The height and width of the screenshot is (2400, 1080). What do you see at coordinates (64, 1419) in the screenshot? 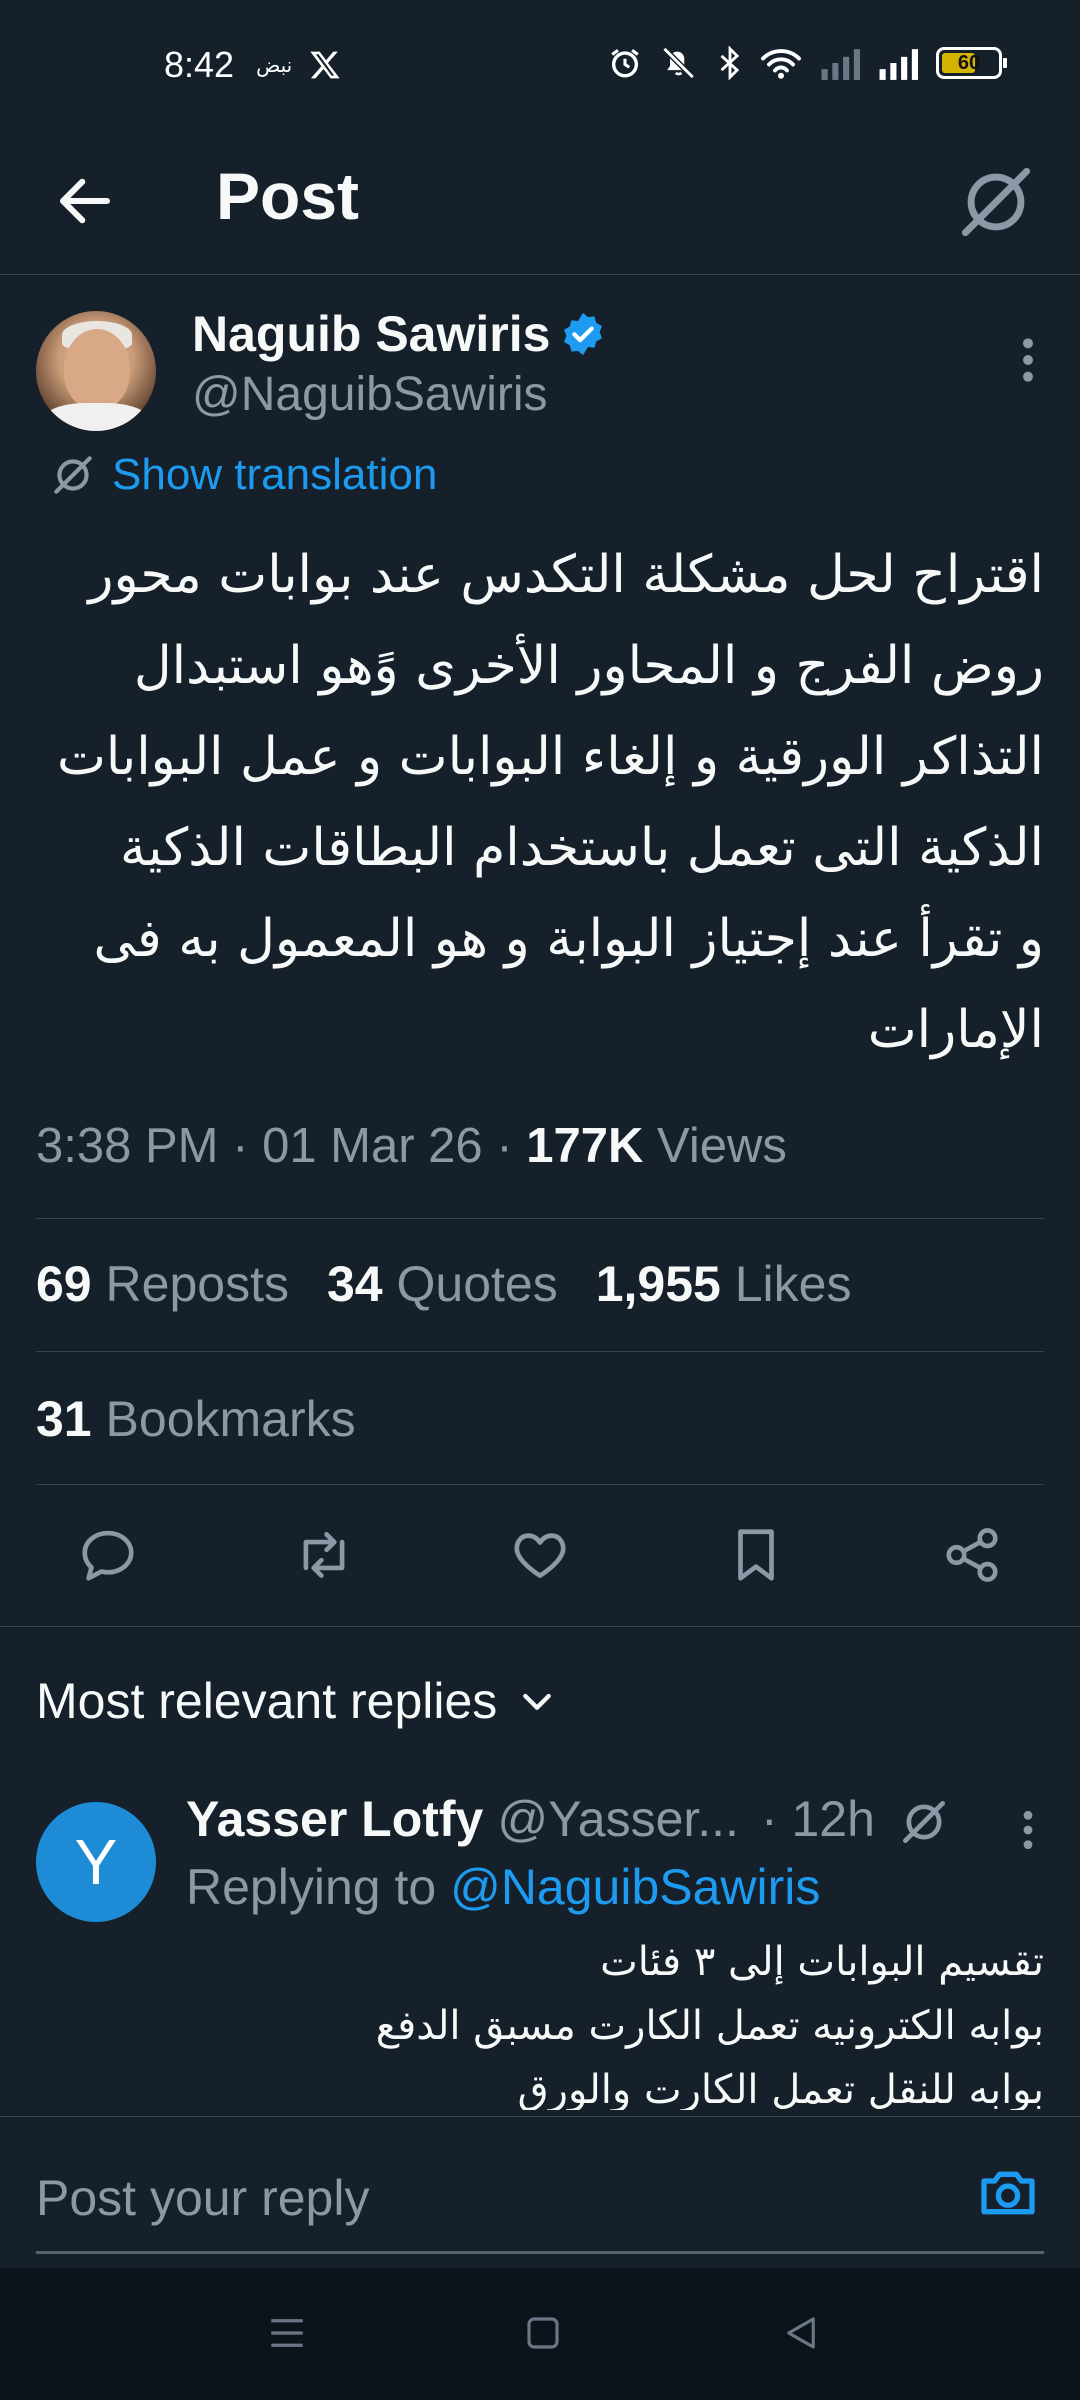
I see `bookmarks-count: 31` at bounding box center [64, 1419].